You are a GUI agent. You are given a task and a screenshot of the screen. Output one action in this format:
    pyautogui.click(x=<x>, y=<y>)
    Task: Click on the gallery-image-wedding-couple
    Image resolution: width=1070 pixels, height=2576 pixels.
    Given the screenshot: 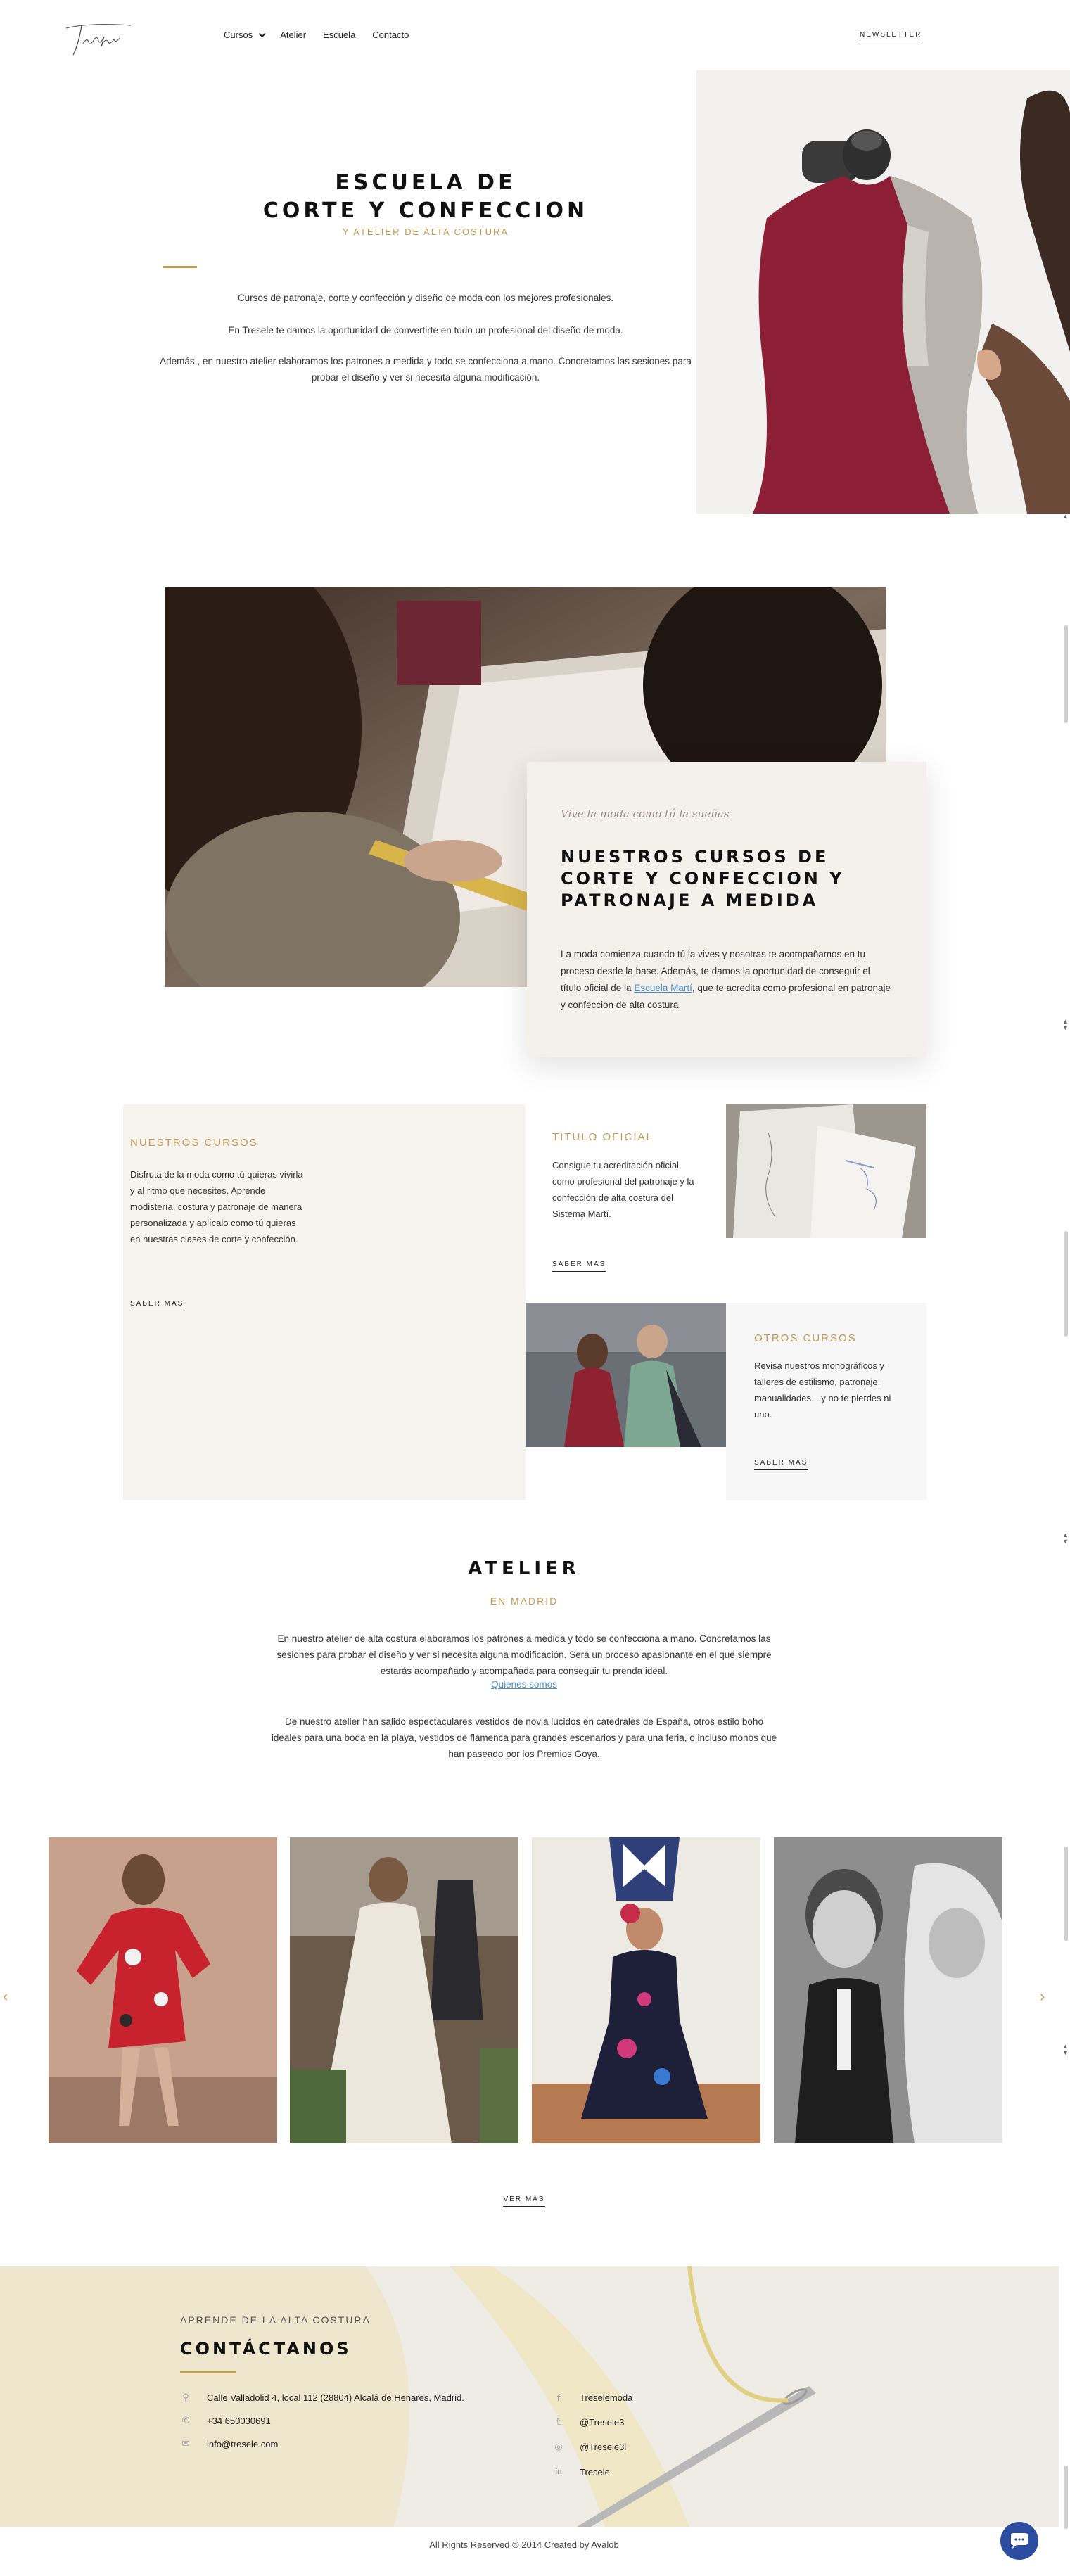 What is the action you would take?
    pyautogui.click(x=888, y=1990)
    